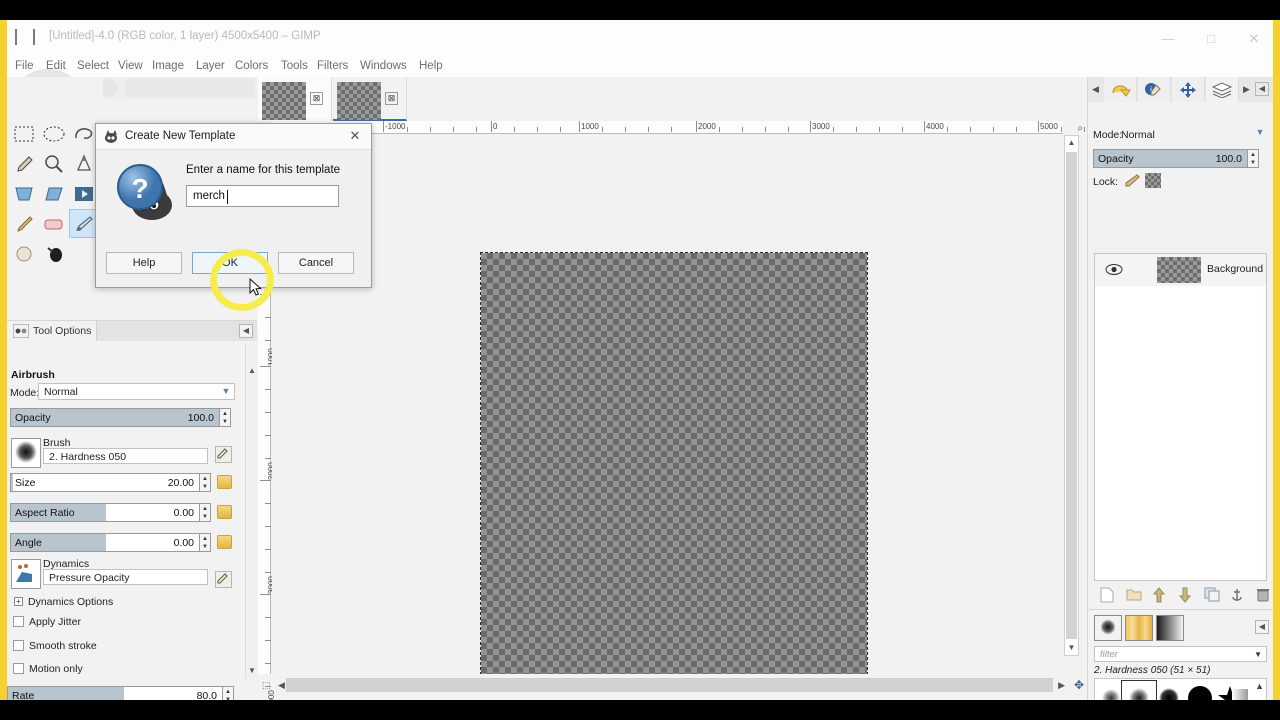 This screenshot has width=1280, height=720. What do you see at coordinates (1061, 685) in the screenshot?
I see `scroll-right-icon: ▶` at bounding box center [1061, 685].